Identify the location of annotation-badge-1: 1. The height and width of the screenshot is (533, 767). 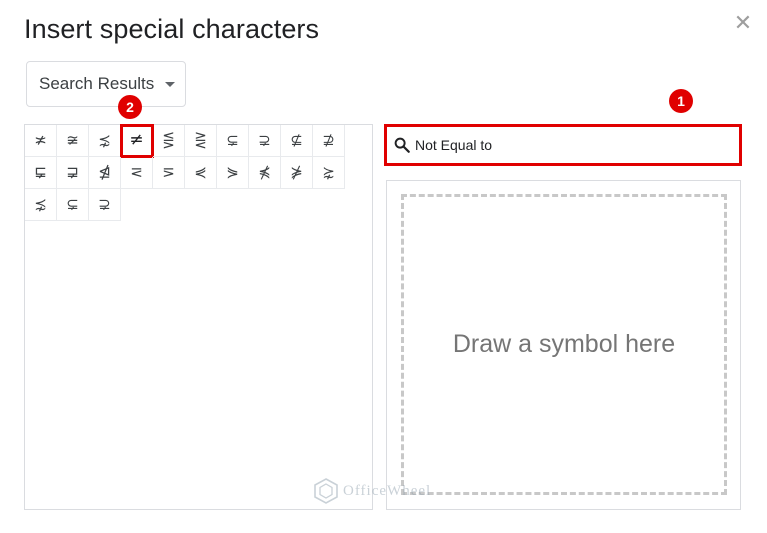
(681, 101).